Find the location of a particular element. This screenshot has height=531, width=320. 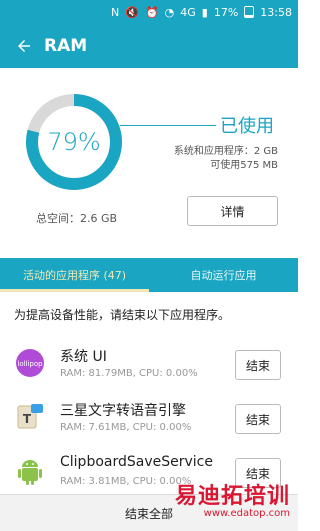

app-name: ClipboardSaveService is located at coordinates (136, 462).